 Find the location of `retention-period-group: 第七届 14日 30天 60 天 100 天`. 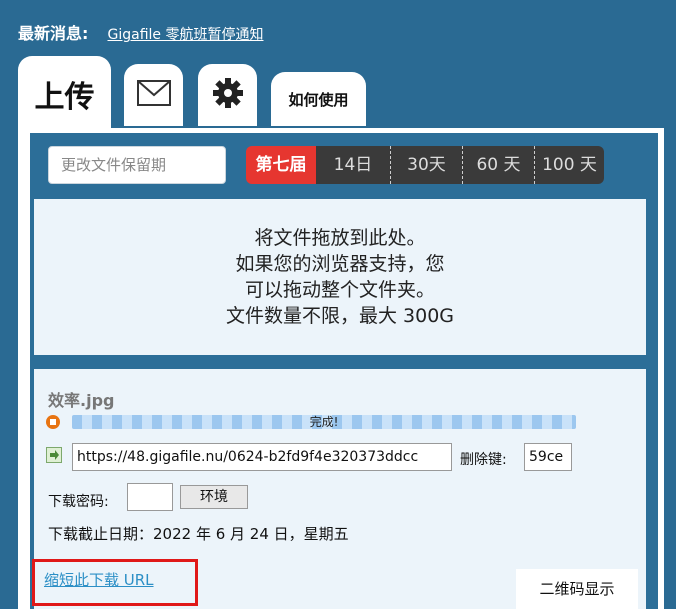

retention-period-group: 第七届 14日 30天 60 天 100 天 is located at coordinates (425, 165).